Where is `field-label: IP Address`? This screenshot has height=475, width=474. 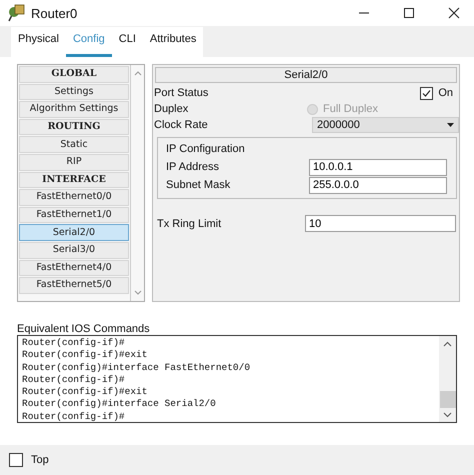 field-label: IP Address is located at coordinates (192, 167).